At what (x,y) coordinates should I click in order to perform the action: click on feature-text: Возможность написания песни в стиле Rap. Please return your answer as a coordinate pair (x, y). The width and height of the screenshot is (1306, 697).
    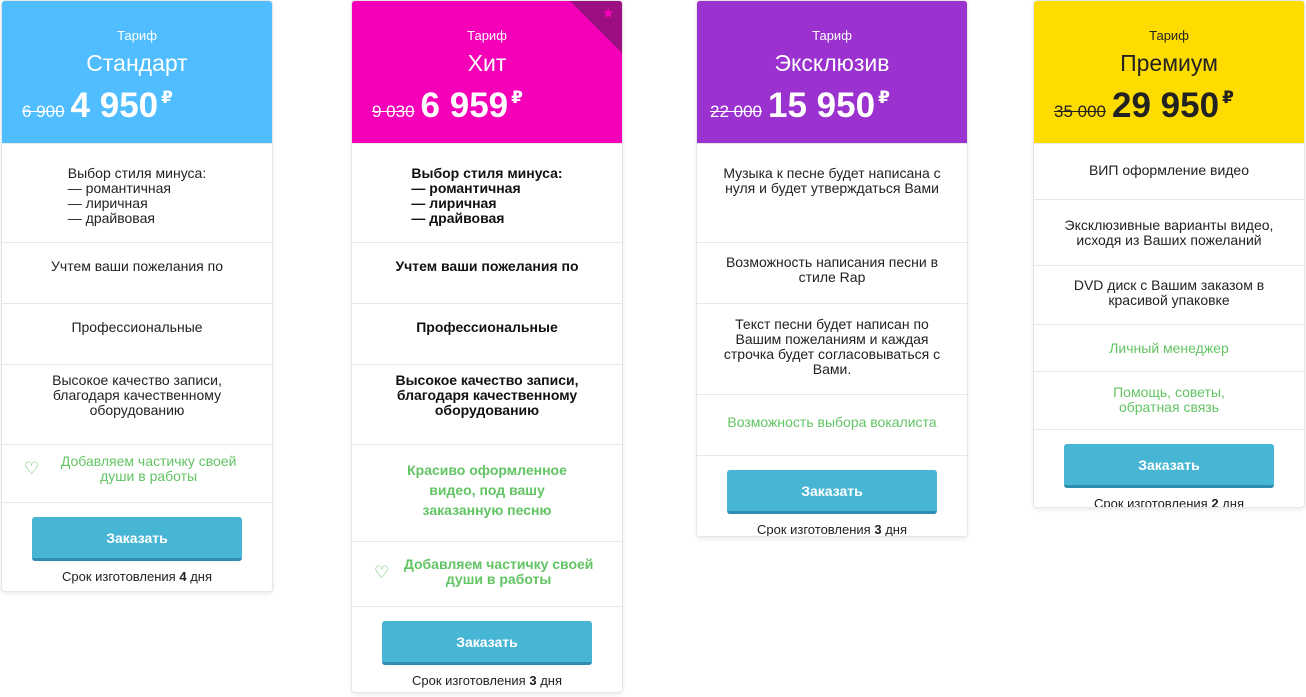
    Looking at the image, I should click on (832, 269).